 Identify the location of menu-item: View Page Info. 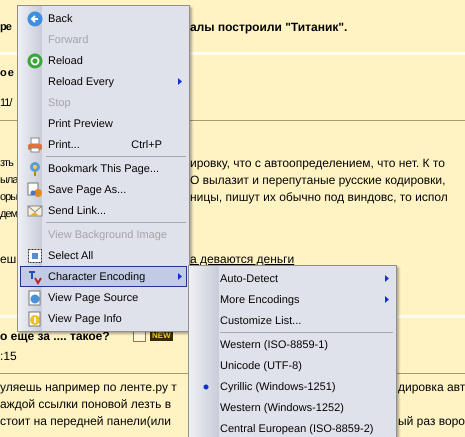
(103, 318).